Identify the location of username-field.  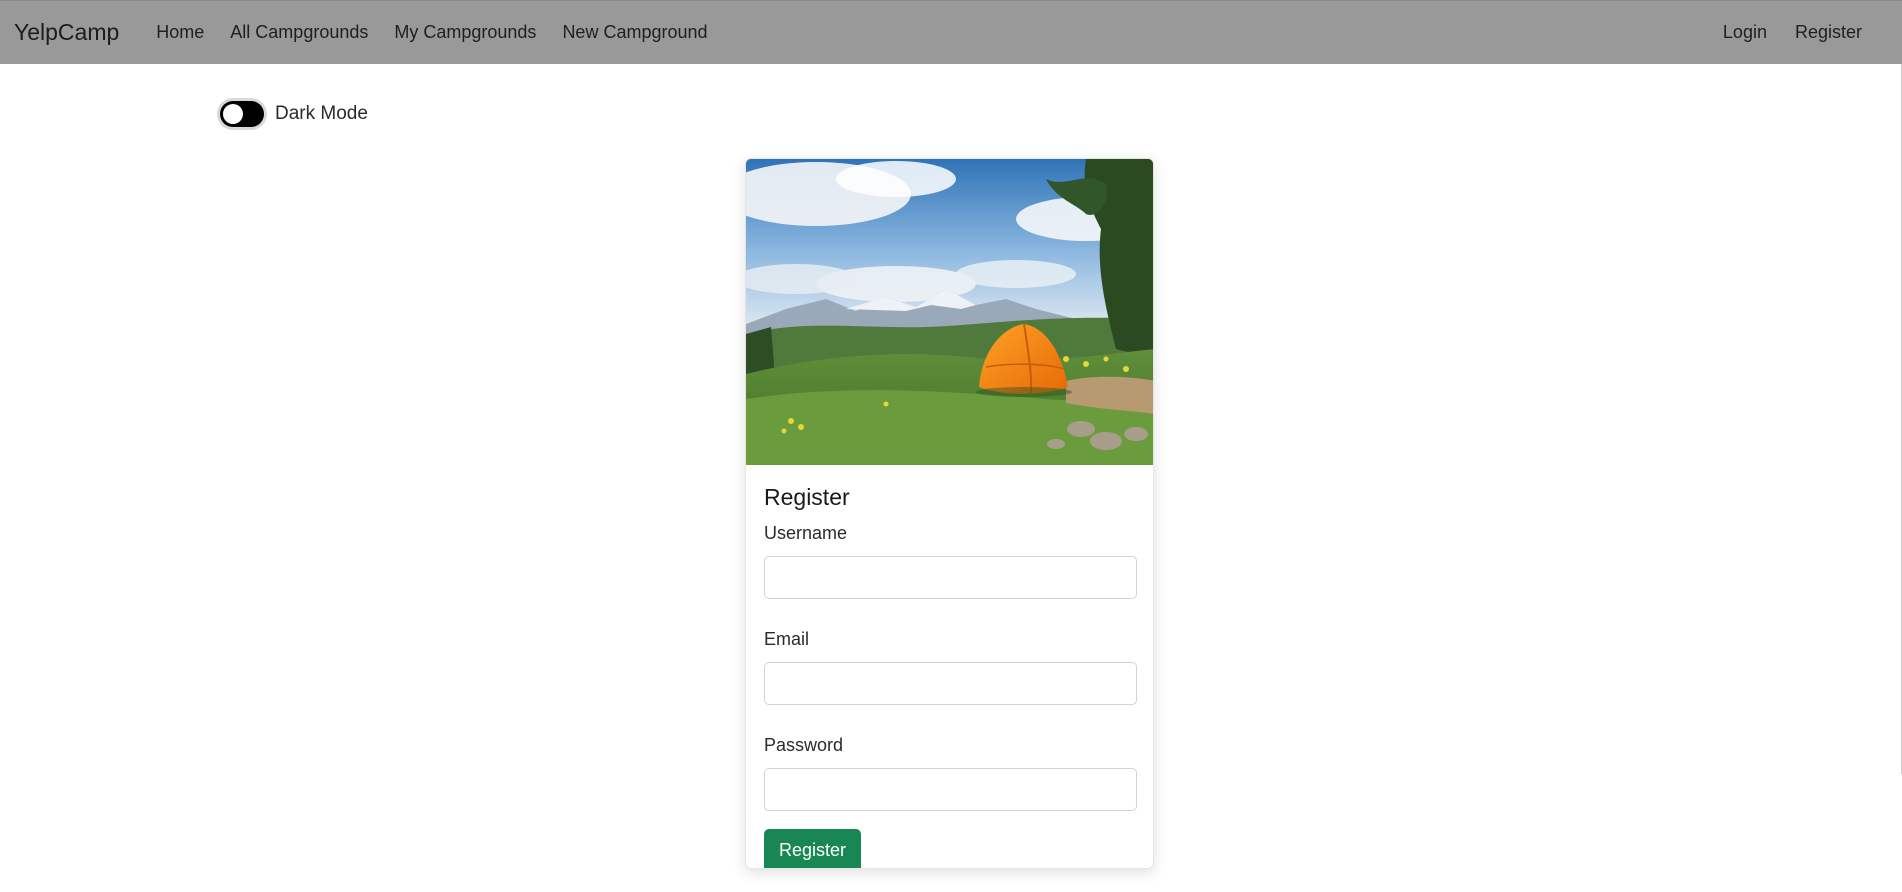
(950, 577).